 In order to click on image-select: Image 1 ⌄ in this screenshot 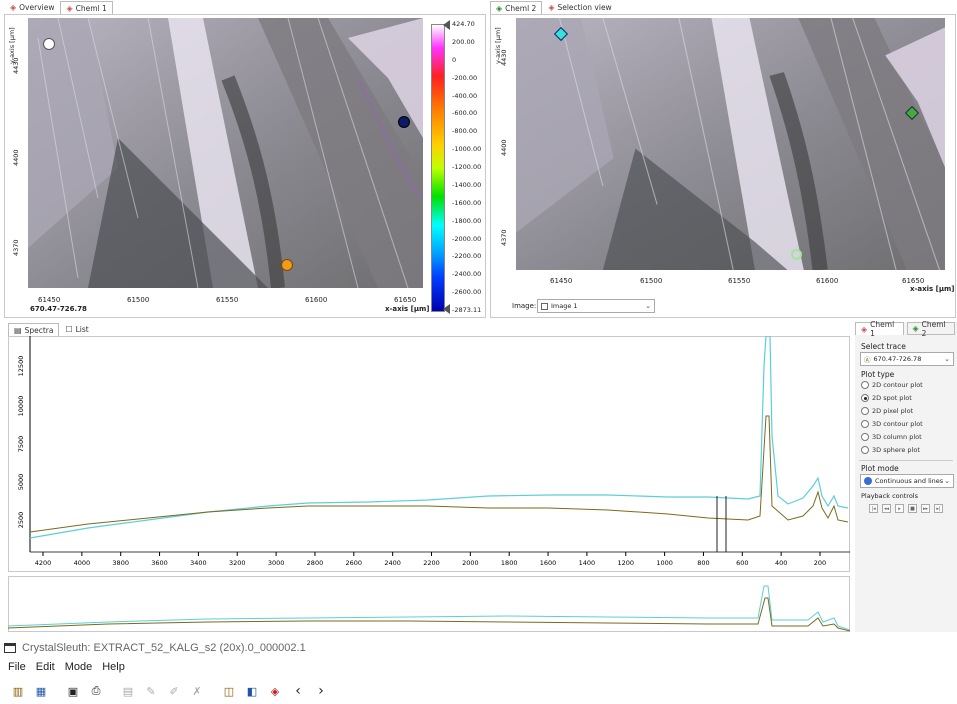, I will do `click(596, 306)`.